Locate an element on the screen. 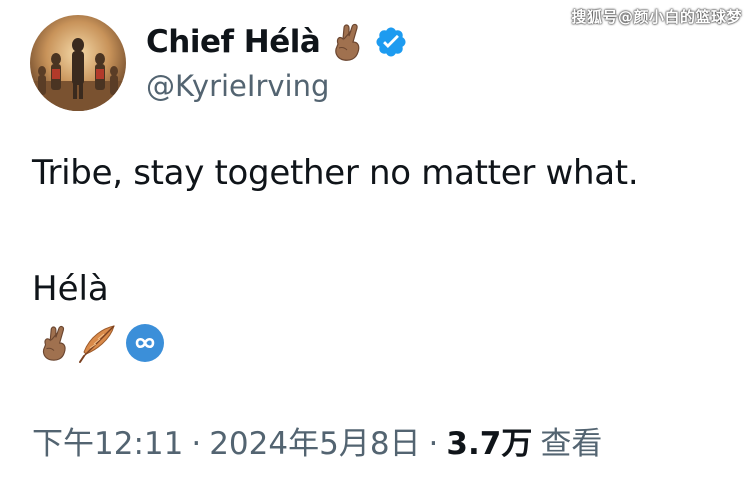 The image size is (752, 481). user-handle: @KyrieIrving is located at coordinates (277, 86).